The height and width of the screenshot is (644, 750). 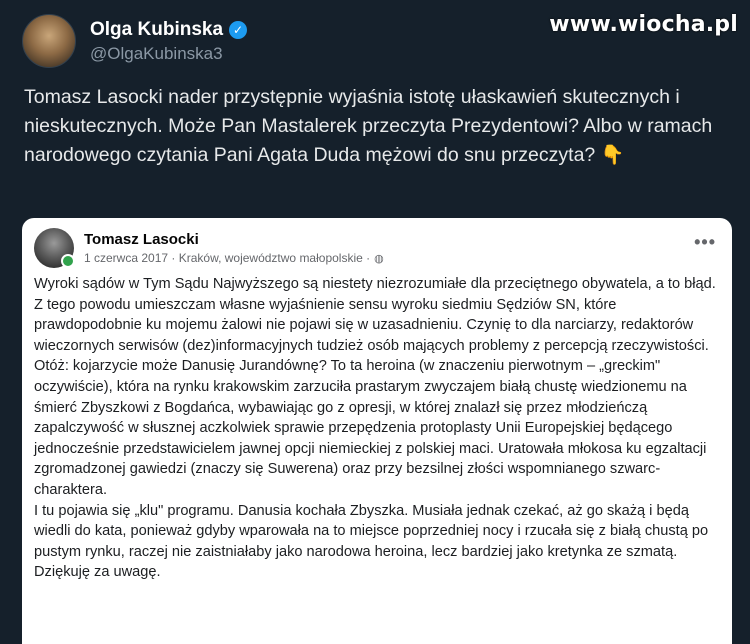 I want to click on quoted-post-date: 1 czerwca 2017, so click(x=126, y=258).